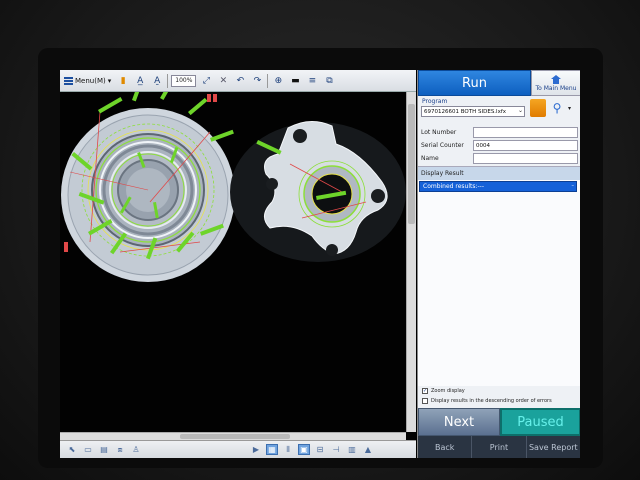 This screenshot has height=480, width=640. I want to click on serial-counter-row: Serial Counter 0004, so click(499, 145).